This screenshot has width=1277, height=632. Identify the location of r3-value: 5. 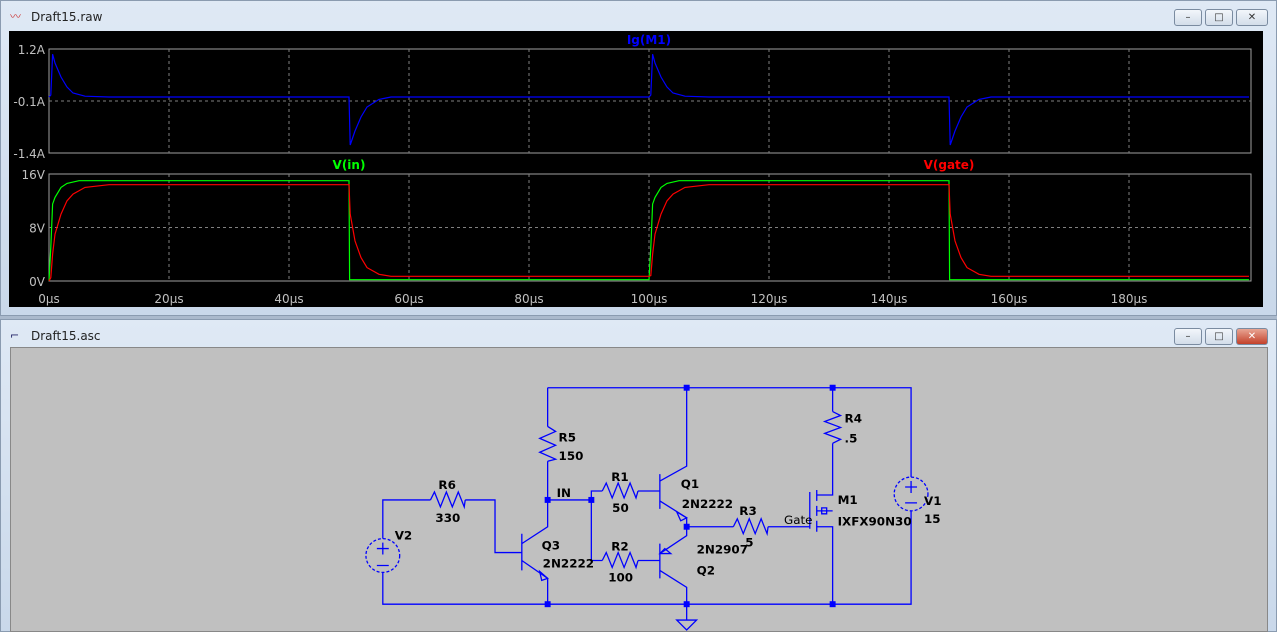
(749, 543).